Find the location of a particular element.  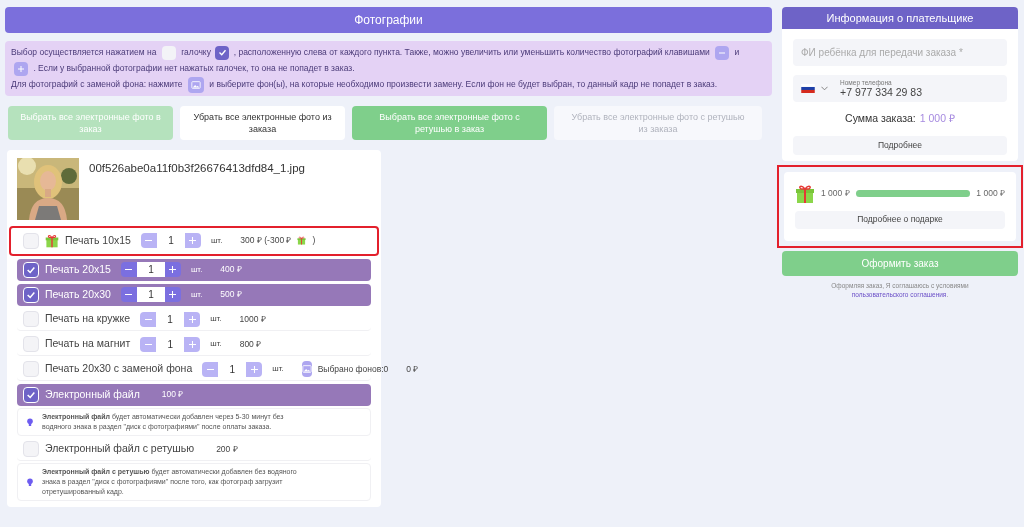

option-label: Электронный файл is located at coordinates (92, 394).